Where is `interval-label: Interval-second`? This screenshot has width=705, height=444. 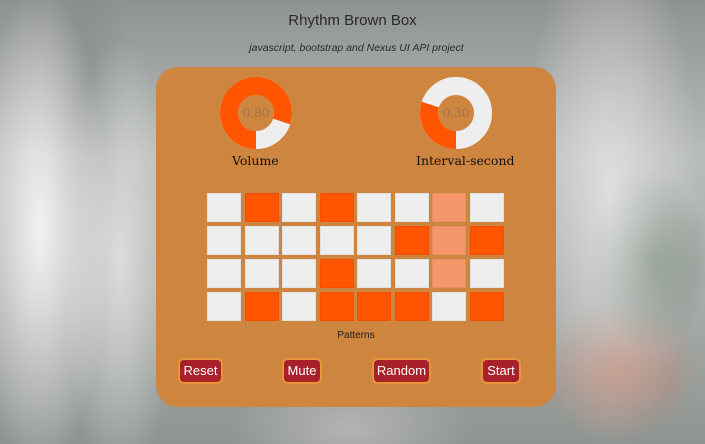
interval-label: Interval-second is located at coordinates (465, 160).